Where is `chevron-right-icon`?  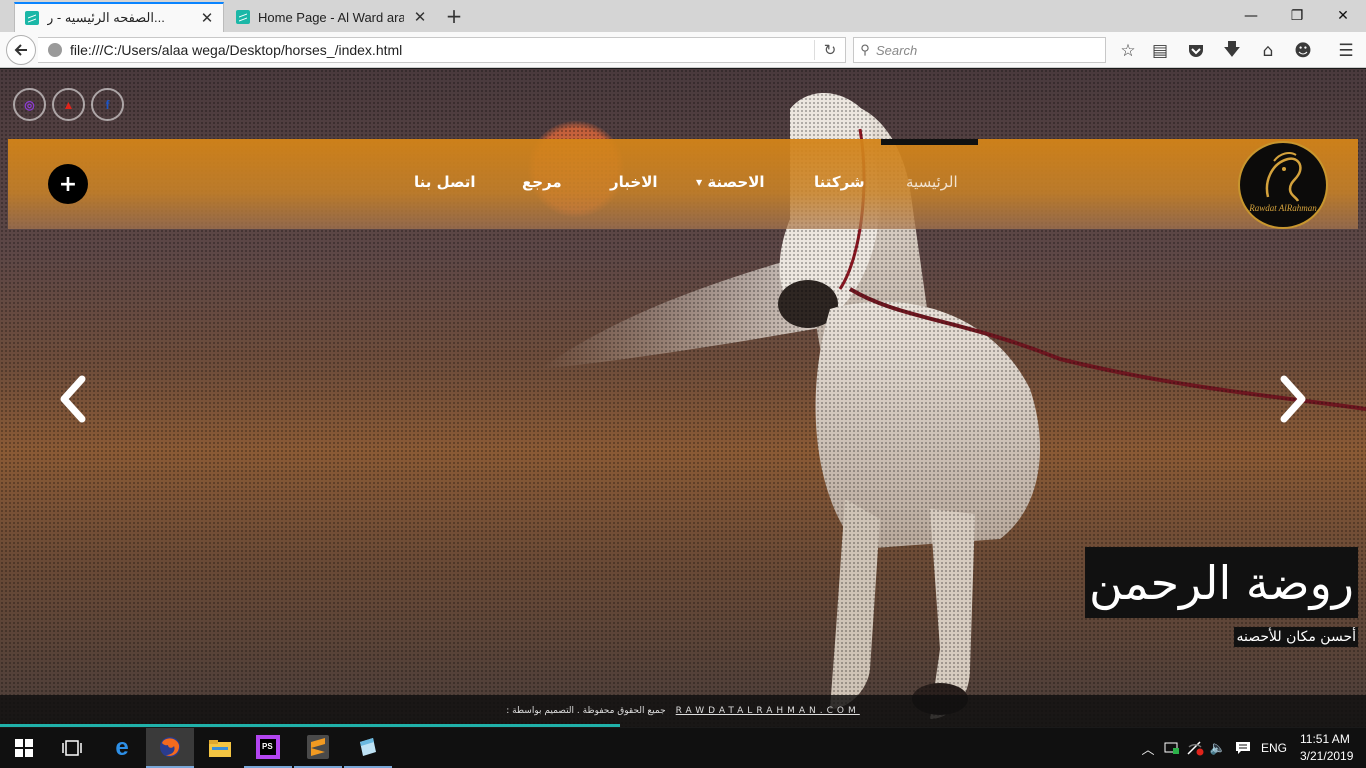 chevron-right-icon is located at coordinates (1293, 399).